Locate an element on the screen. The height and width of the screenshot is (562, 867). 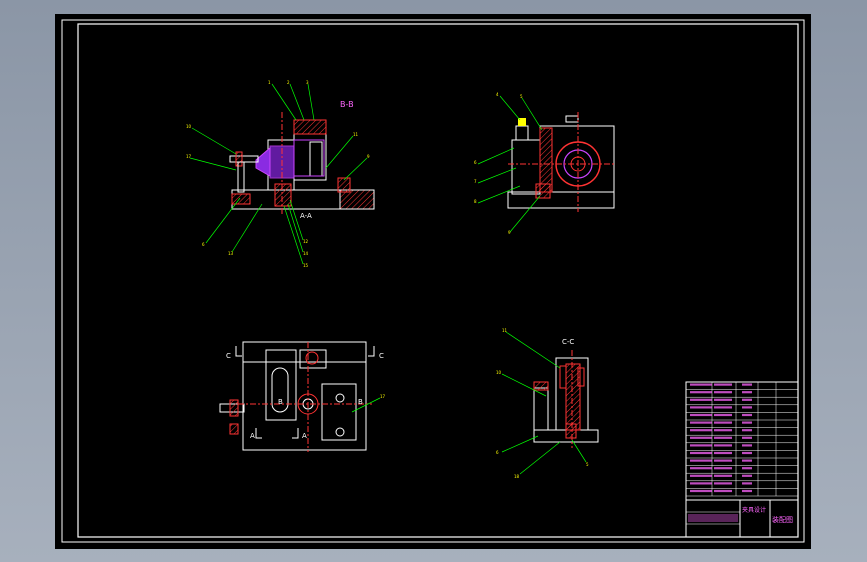
balloon: 2 is located at coordinates (288, 82).